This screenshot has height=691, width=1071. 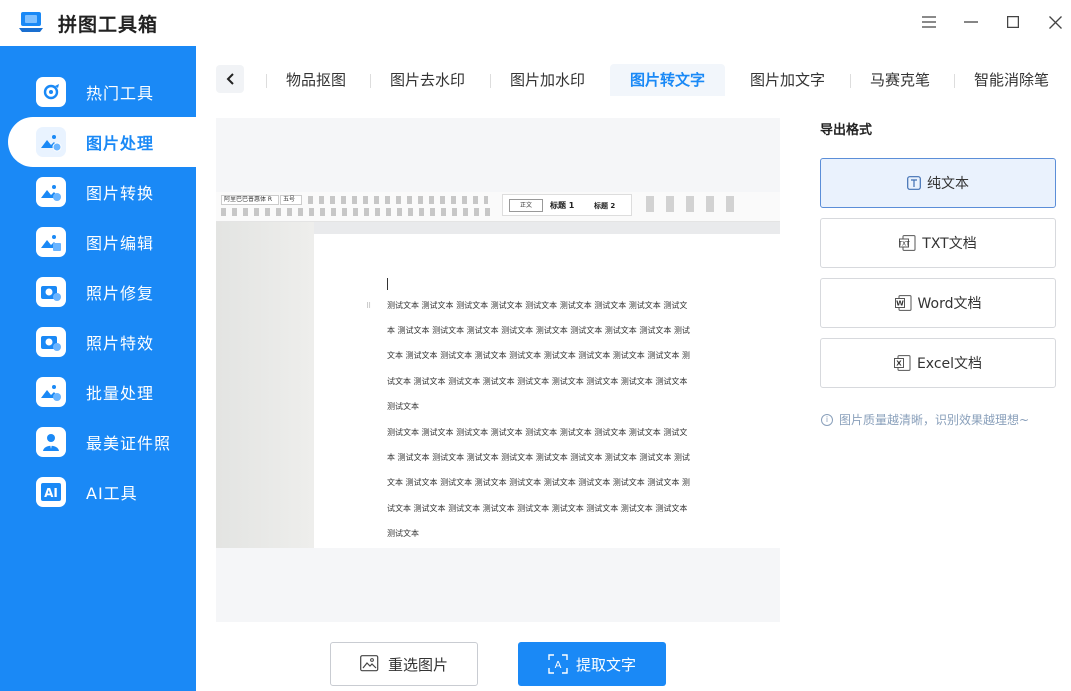 I want to click on sidebar-item-label: 图片处理, so click(x=120, y=143).